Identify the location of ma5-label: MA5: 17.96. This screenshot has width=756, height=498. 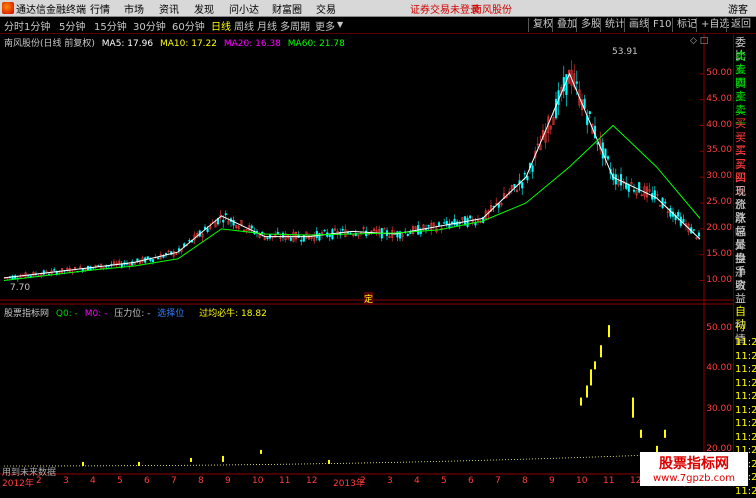
(127, 44).